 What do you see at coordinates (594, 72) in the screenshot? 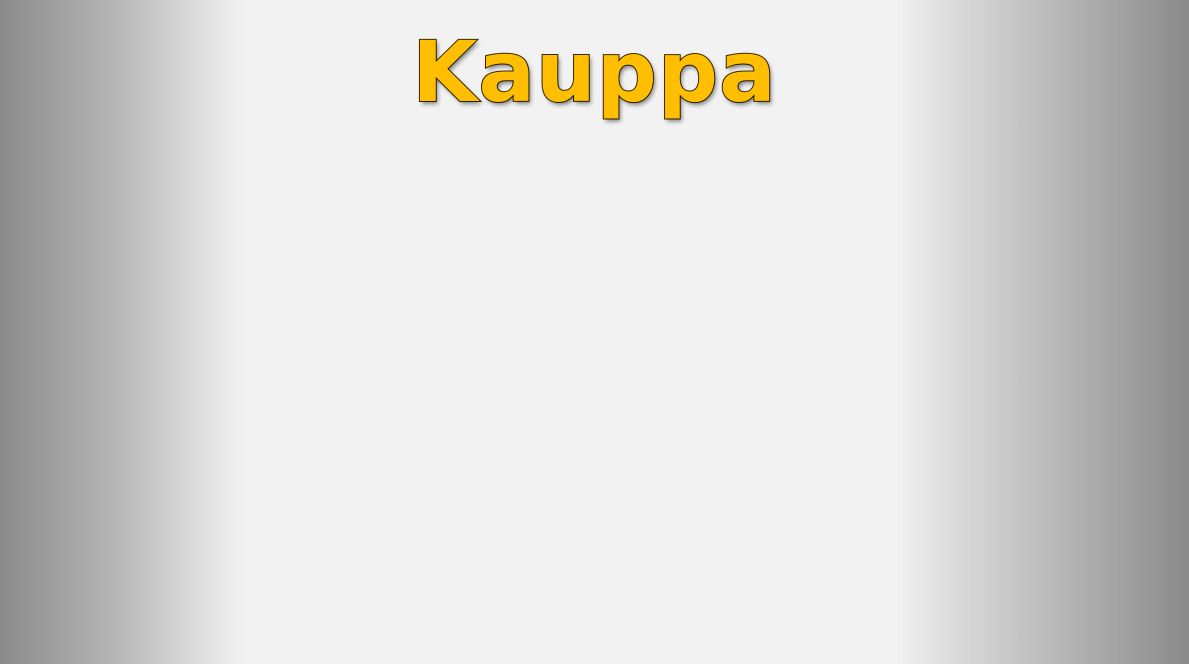
I see `slide-title: Kauppa` at bounding box center [594, 72].